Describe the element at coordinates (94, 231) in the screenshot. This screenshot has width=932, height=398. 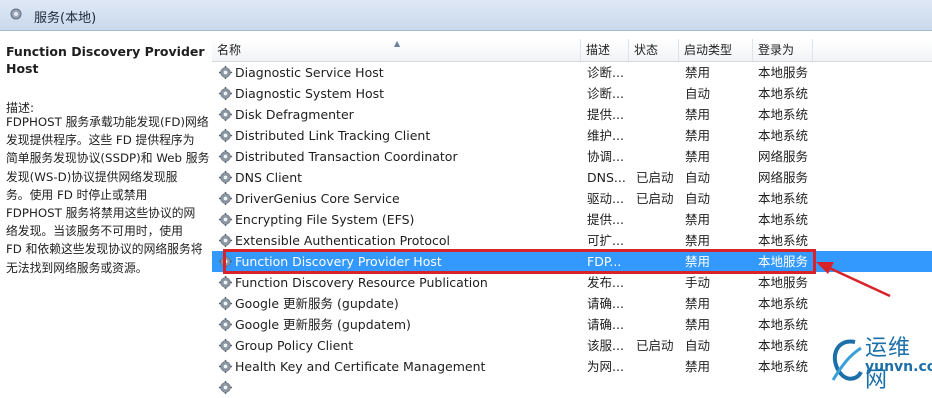
I see `description-line: 络发现。当该服务不可用时，使用` at that location.